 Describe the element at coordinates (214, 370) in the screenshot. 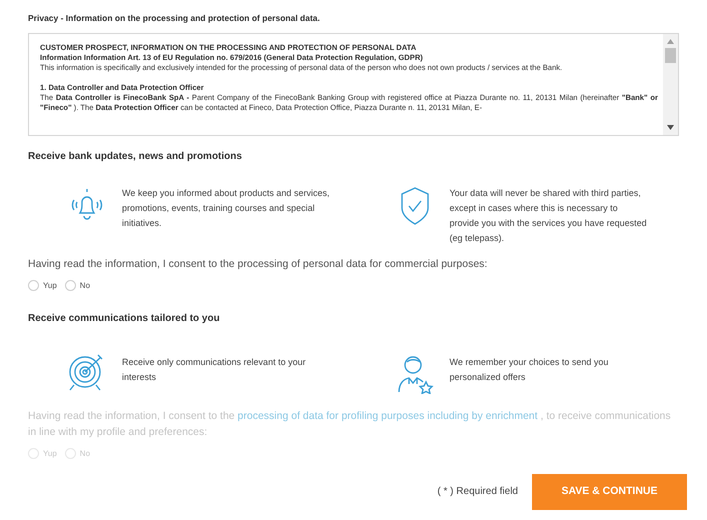

I see `feature-text: Receive only communications relevant to your interests` at that location.